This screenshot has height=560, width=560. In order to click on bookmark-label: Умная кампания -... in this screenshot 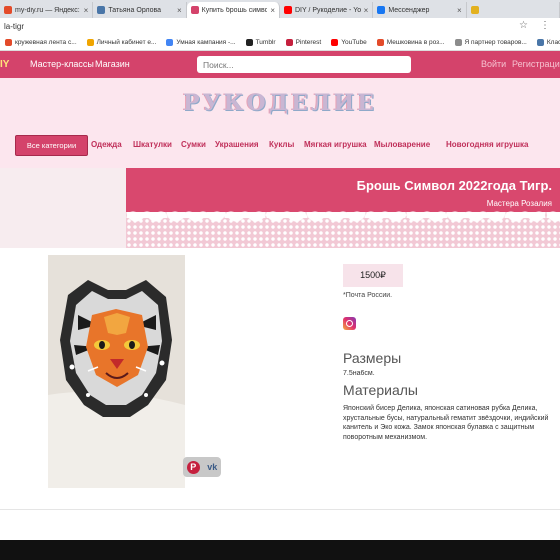, I will do `click(206, 42)`.